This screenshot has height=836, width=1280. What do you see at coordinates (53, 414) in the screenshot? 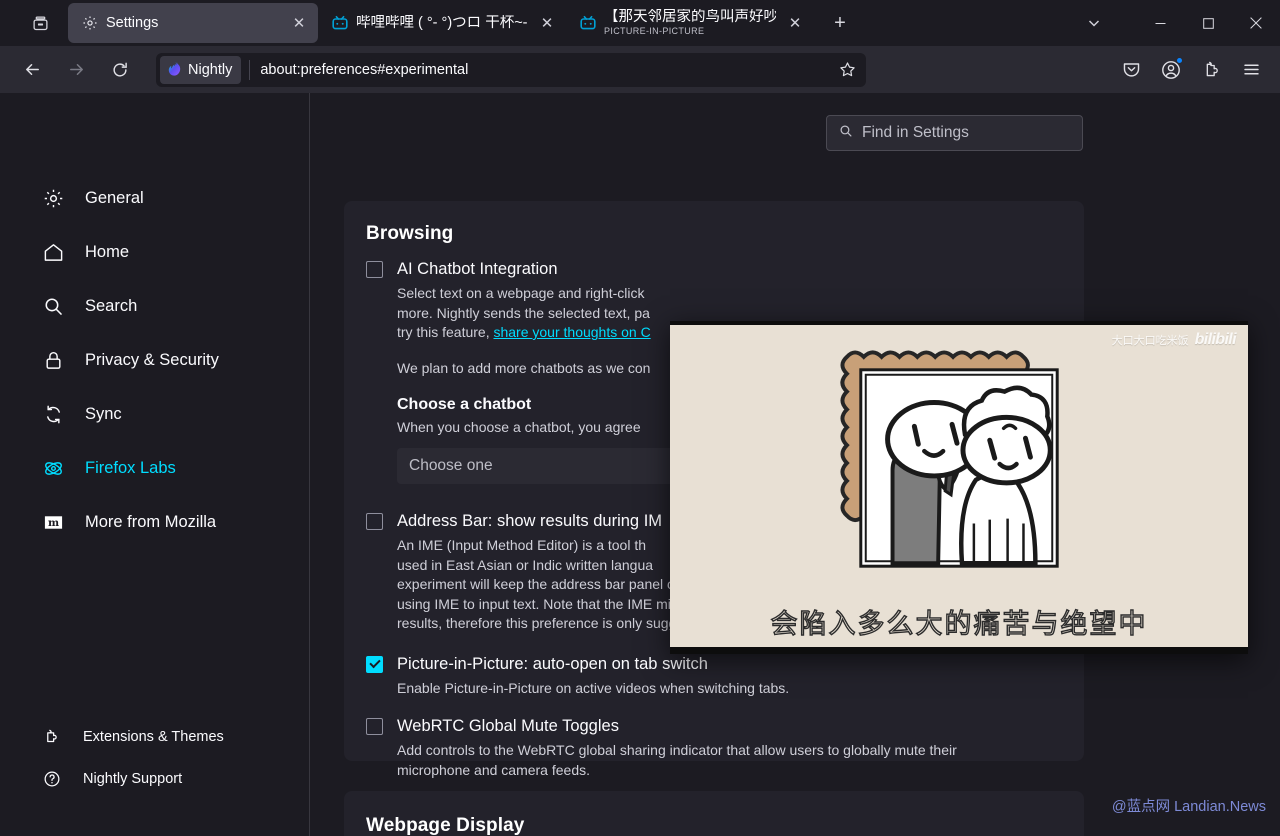
I see `sync-icon` at bounding box center [53, 414].